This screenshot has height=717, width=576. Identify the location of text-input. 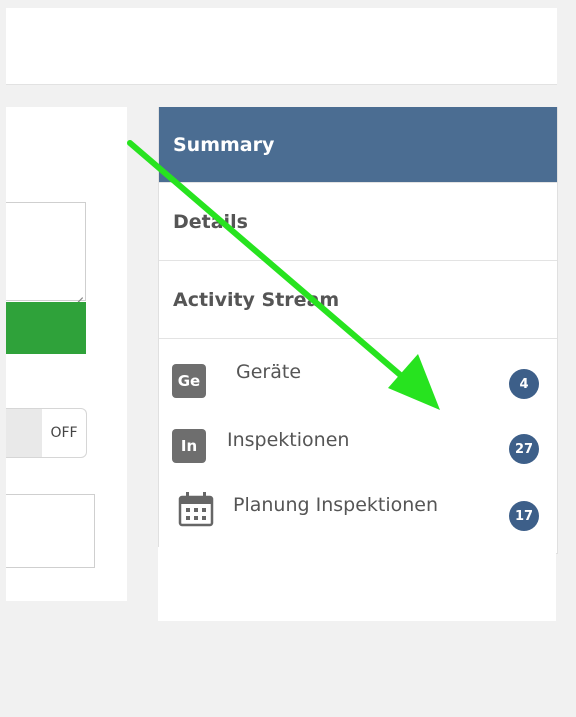
(50, 531).